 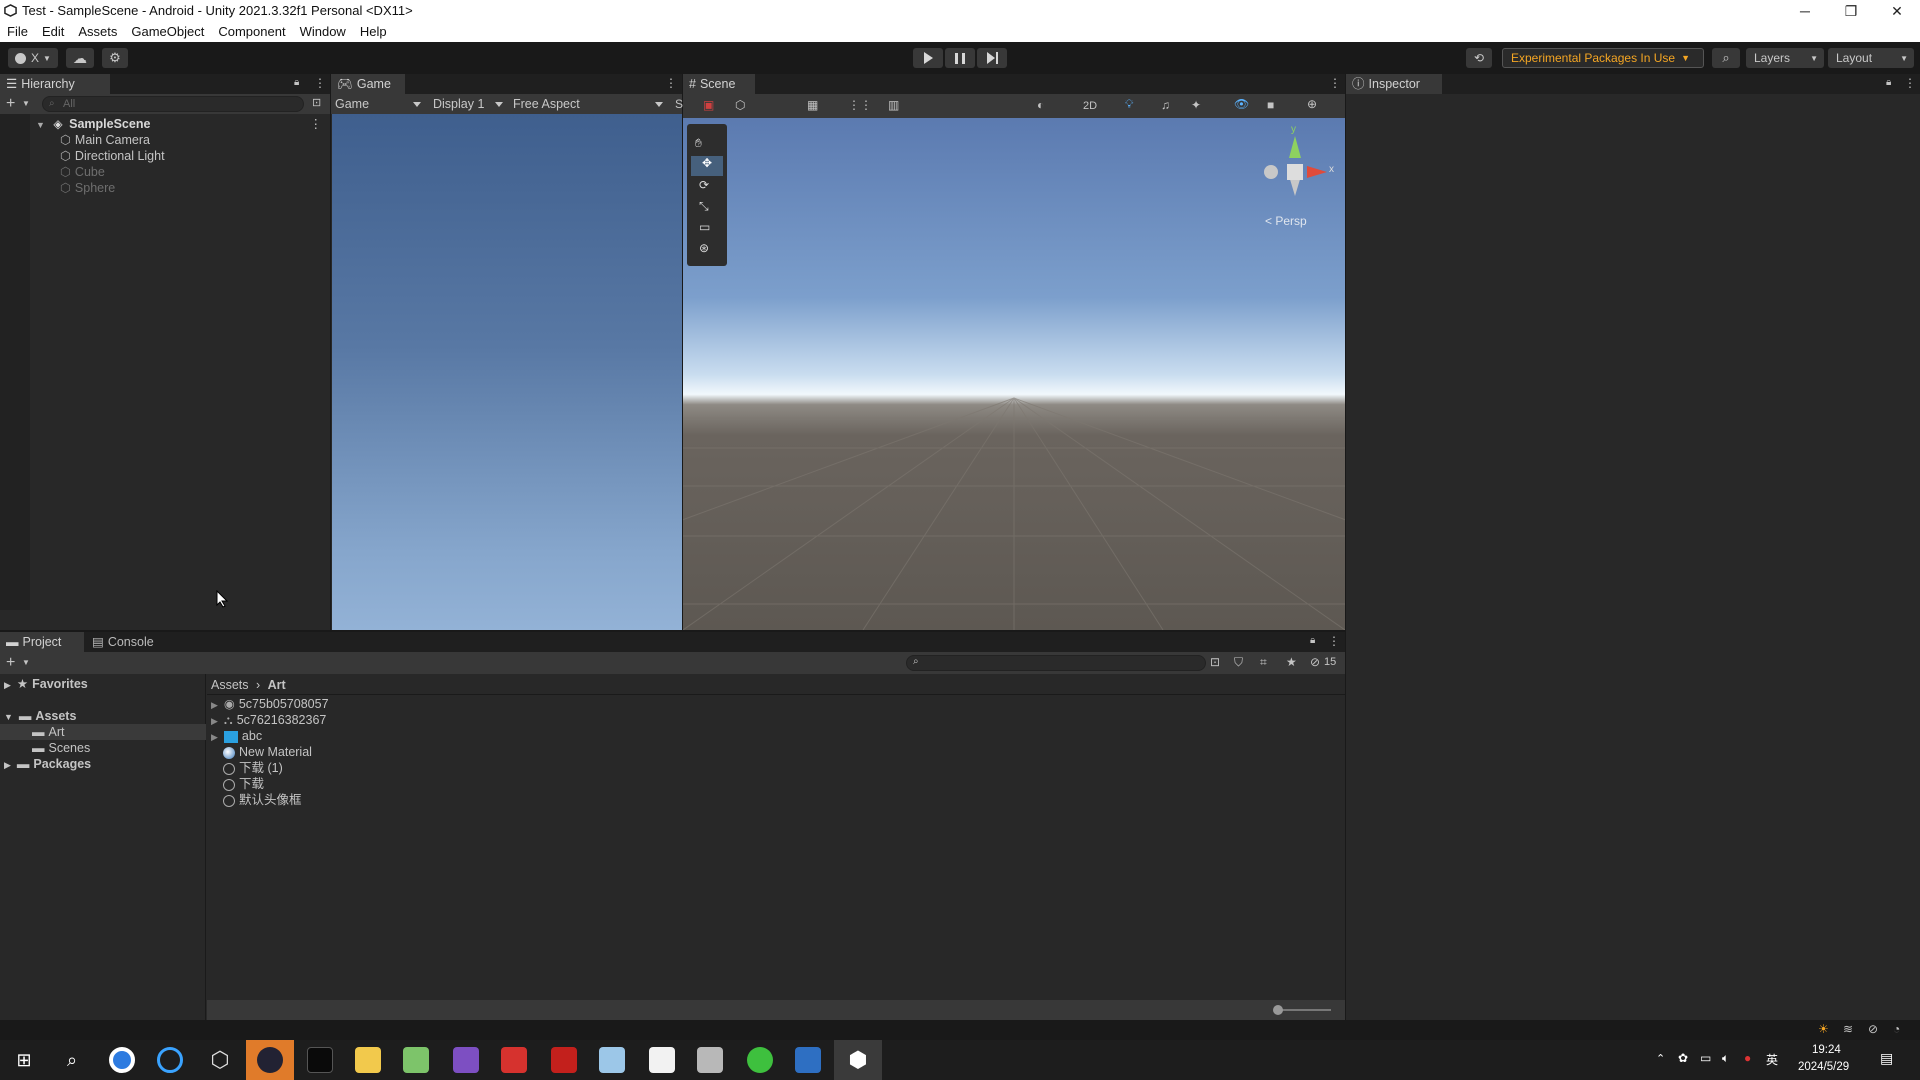 What do you see at coordinates (1291, 662) in the screenshot?
I see `favorite-icon: ★` at bounding box center [1291, 662].